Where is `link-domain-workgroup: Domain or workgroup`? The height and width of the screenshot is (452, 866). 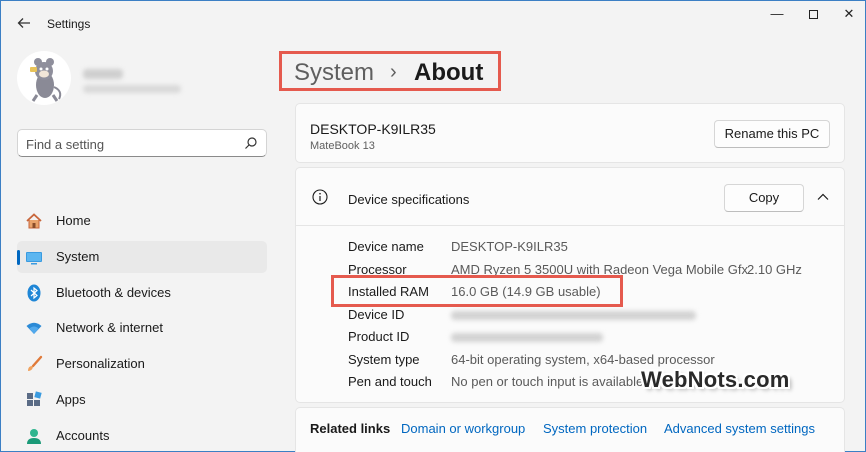 link-domain-workgroup: Domain or workgroup is located at coordinates (463, 428).